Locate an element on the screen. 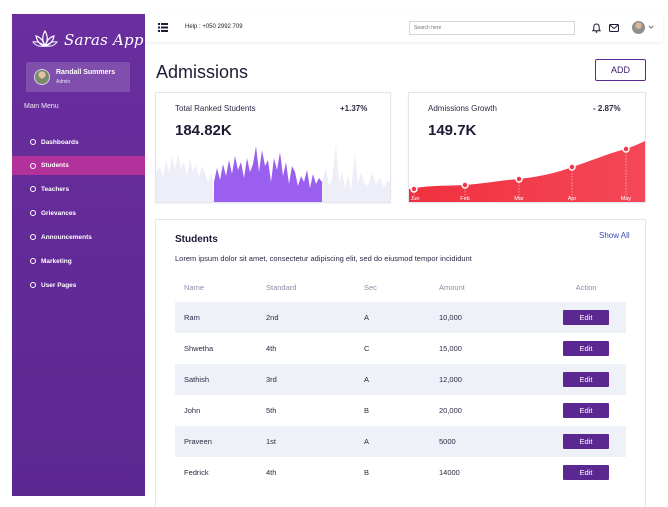  brand: Saras App is located at coordinates (88, 40).